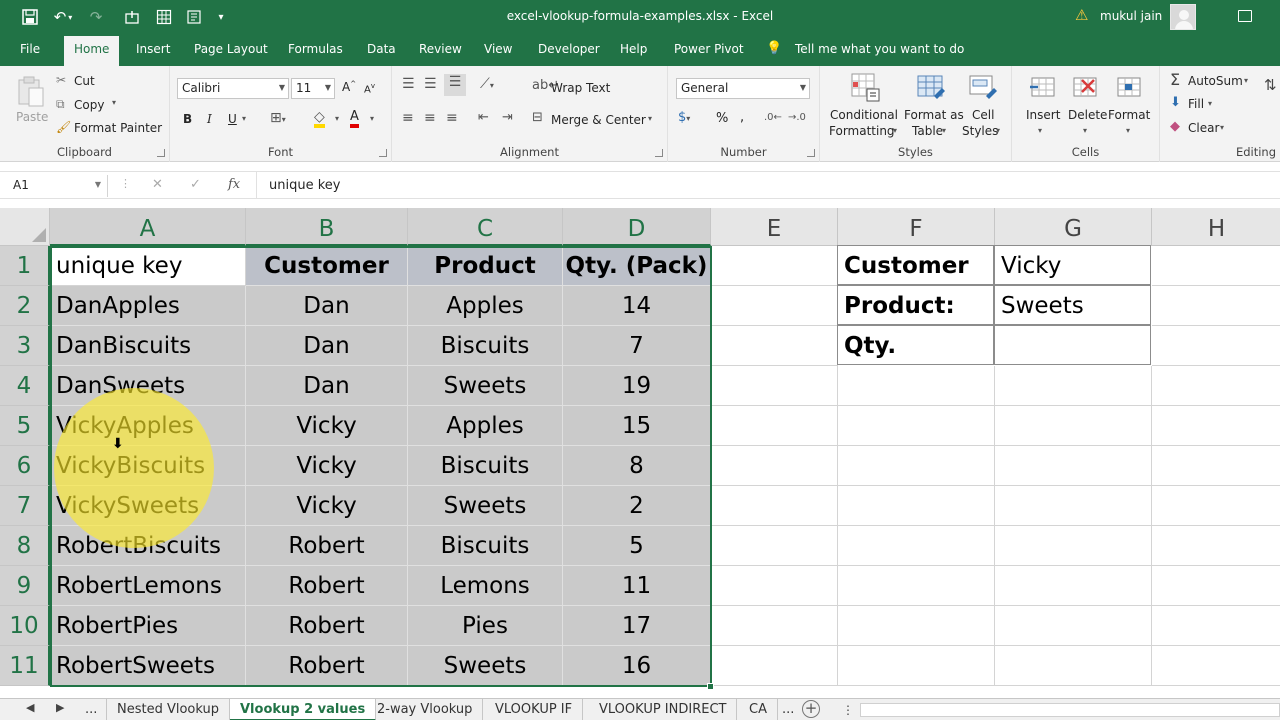 The width and height of the screenshot is (1280, 720). I want to click on font-color-icon: A, so click(354, 119).